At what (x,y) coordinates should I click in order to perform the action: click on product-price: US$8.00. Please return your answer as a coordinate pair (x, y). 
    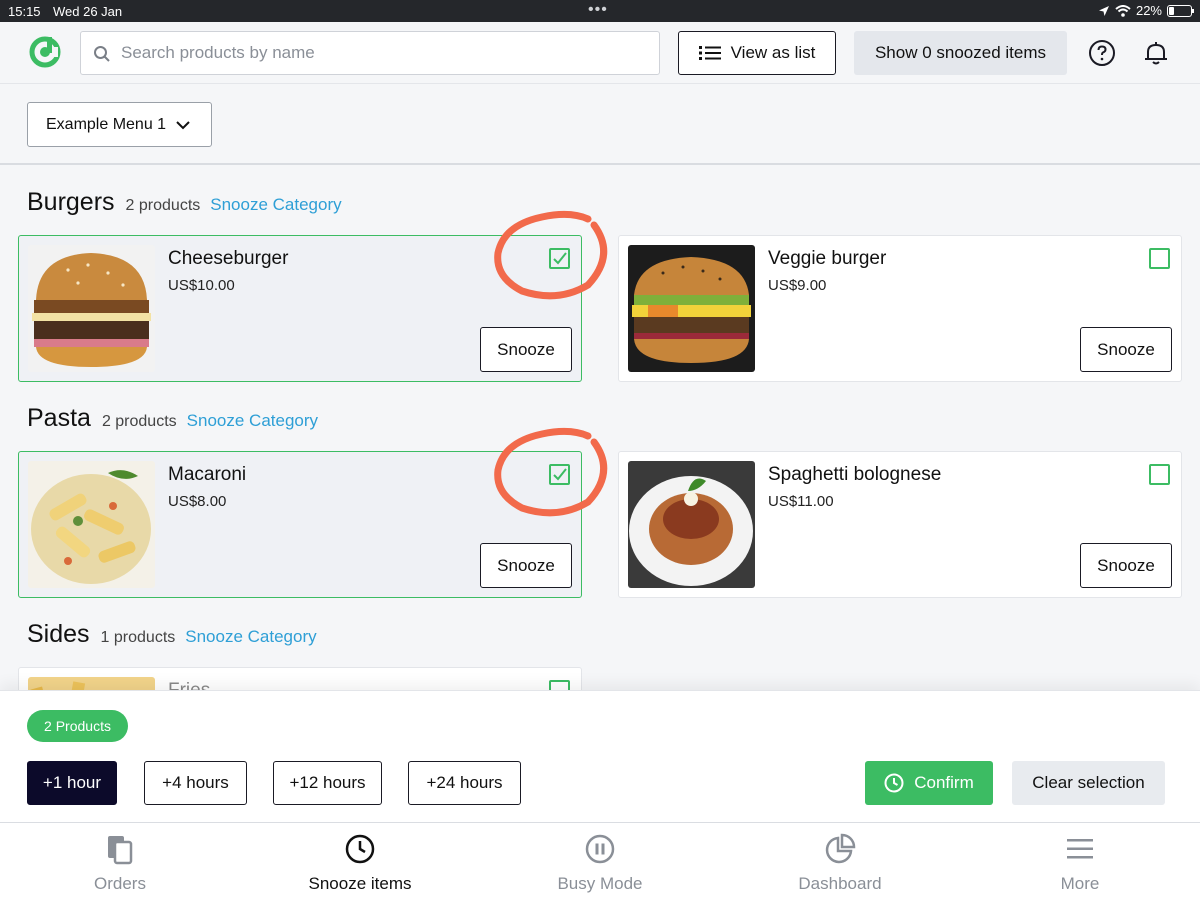
    Looking at the image, I should click on (197, 501).